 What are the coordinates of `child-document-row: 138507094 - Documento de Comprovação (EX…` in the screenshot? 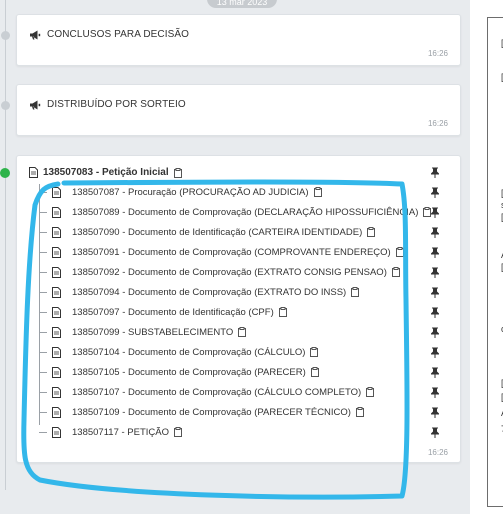 It's located at (199, 292).